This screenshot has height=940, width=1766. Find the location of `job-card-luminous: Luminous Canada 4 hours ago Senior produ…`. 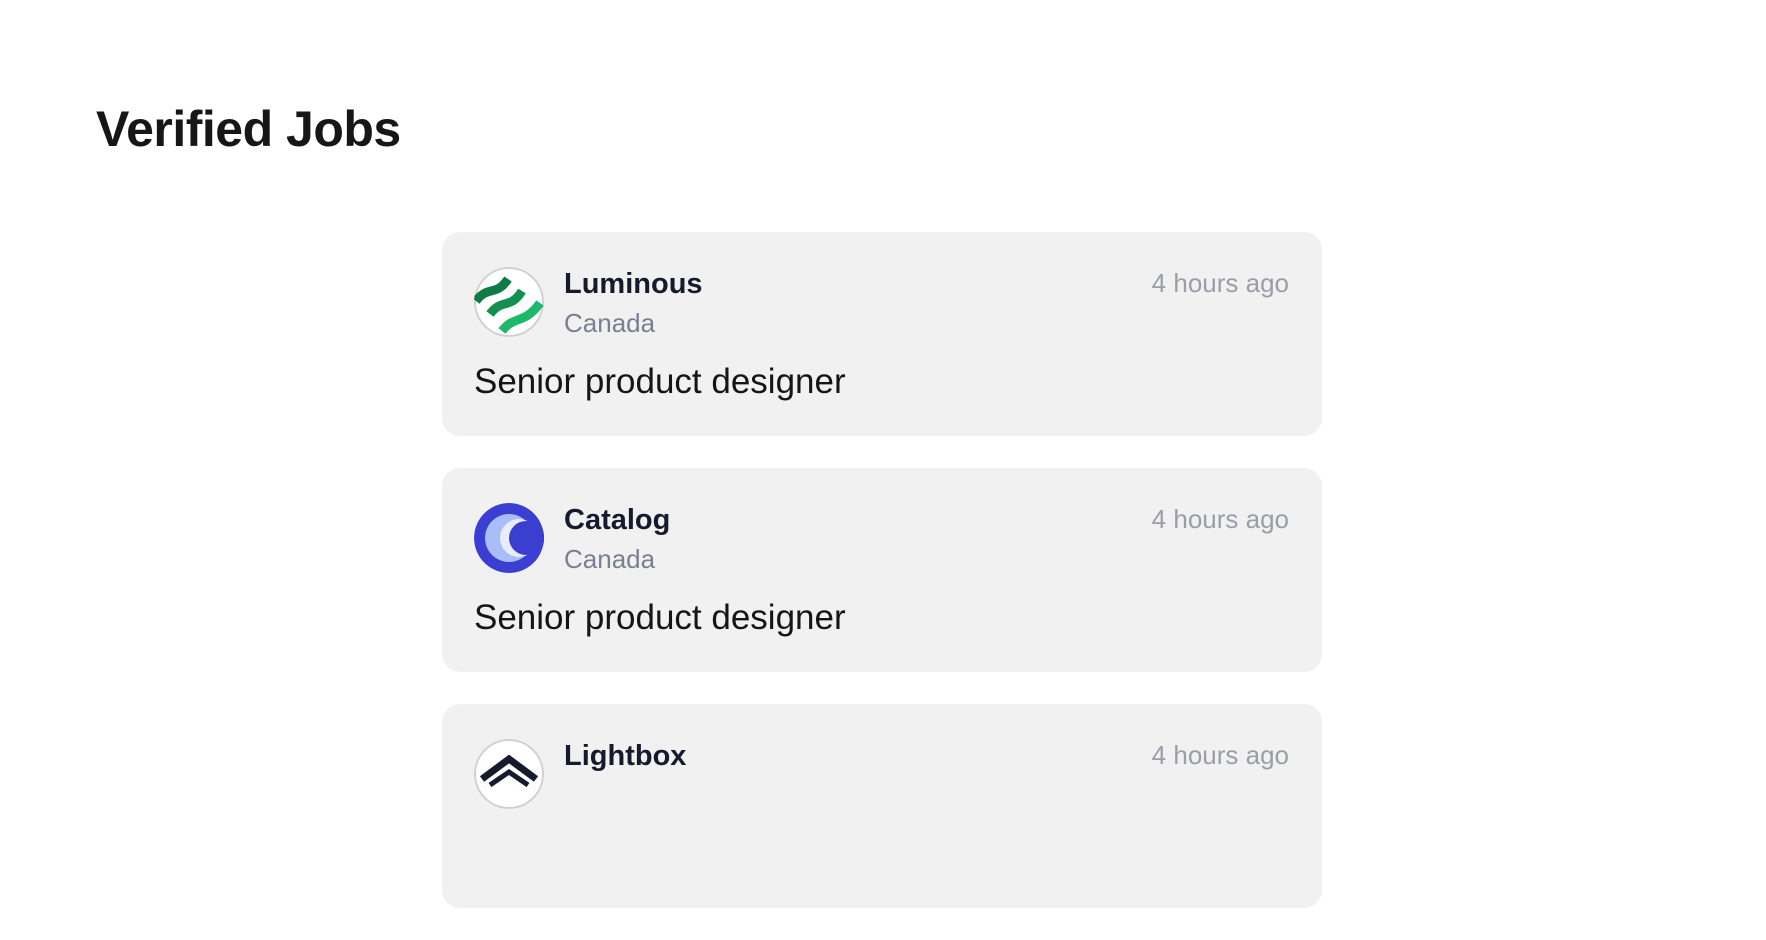

job-card-luminous: Luminous Canada 4 hours ago Senior produ… is located at coordinates (882, 334).